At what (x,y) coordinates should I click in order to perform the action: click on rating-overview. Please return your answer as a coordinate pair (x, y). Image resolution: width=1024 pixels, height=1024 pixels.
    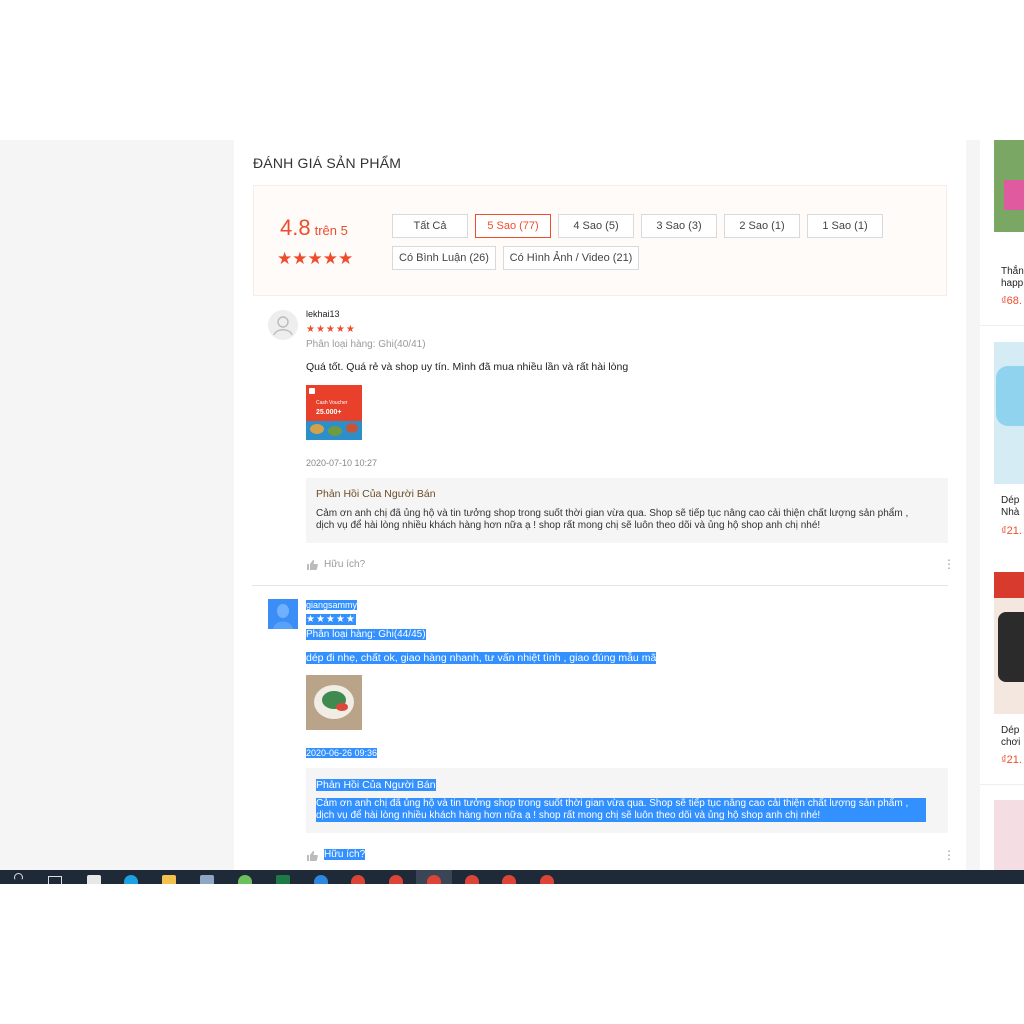
    Looking at the image, I should click on (600, 240).